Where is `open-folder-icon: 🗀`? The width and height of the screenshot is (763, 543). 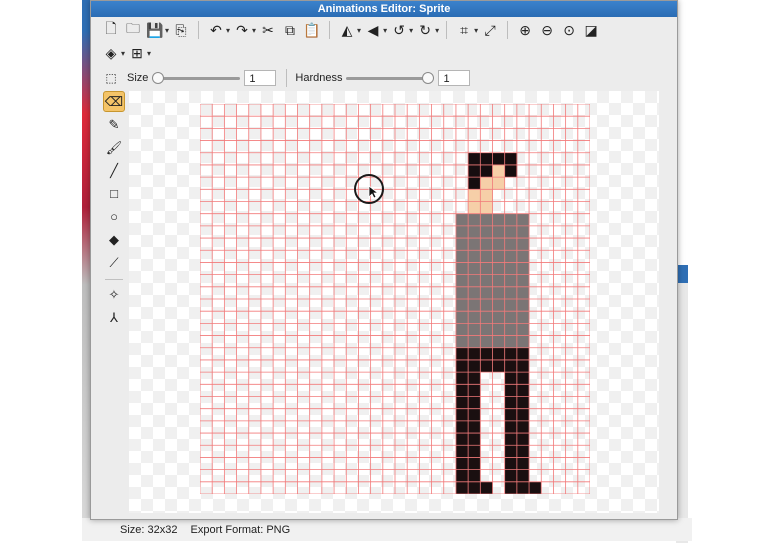 open-folder-icon: 🗀 is located at coordinates (133, 30).